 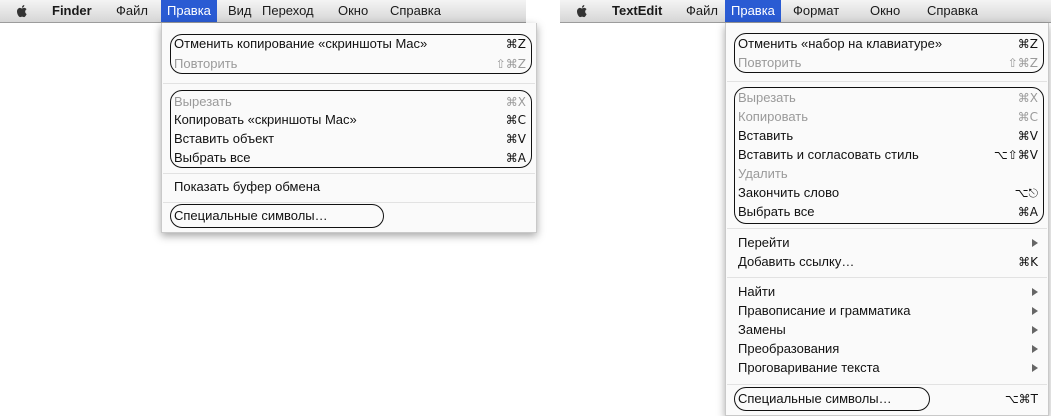 I want to click on menubar-view: Вид, so click(x=240, y=11).